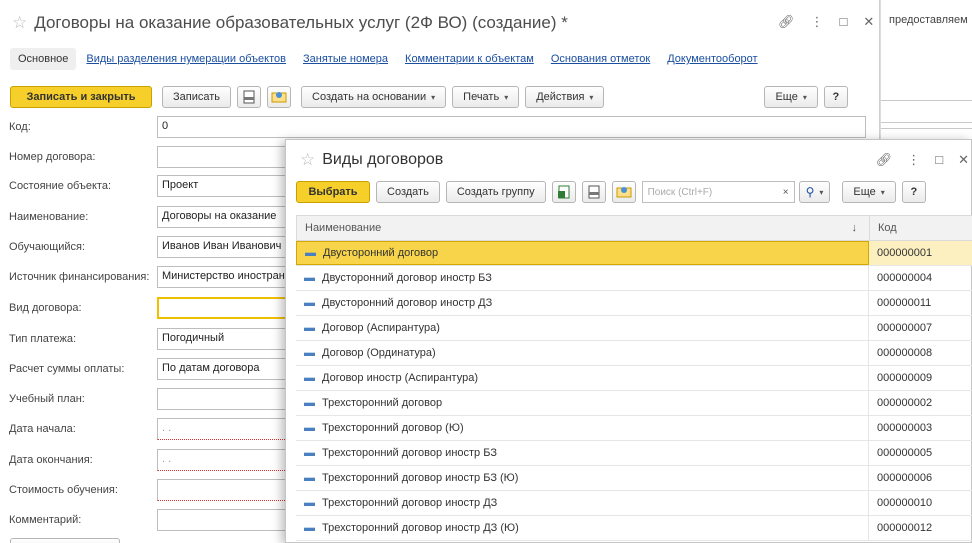 The image size is (972, 543). I want to click on field-row-student: Обучающийся:, so click(83, 247).